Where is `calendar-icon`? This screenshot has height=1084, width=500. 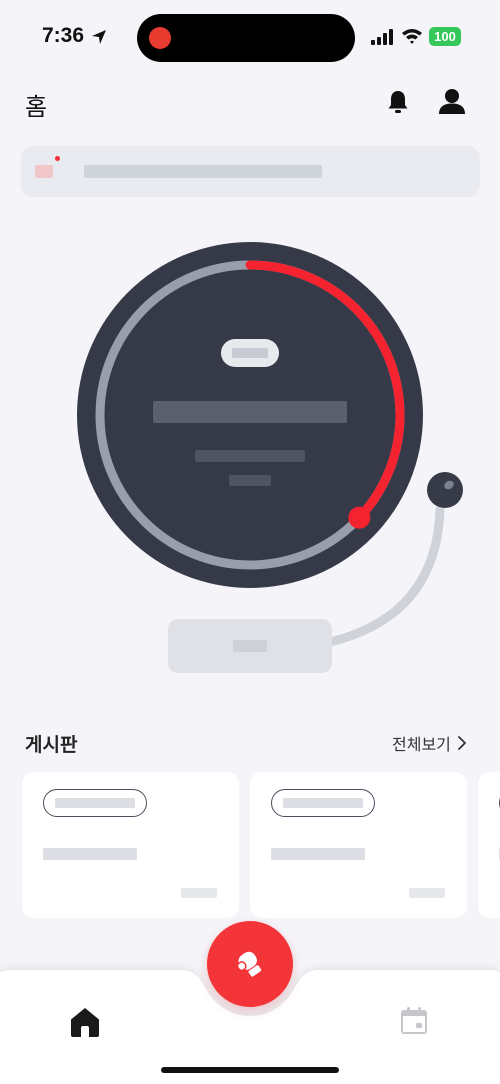 calendar-icon is located at coordinates (414, 1021).